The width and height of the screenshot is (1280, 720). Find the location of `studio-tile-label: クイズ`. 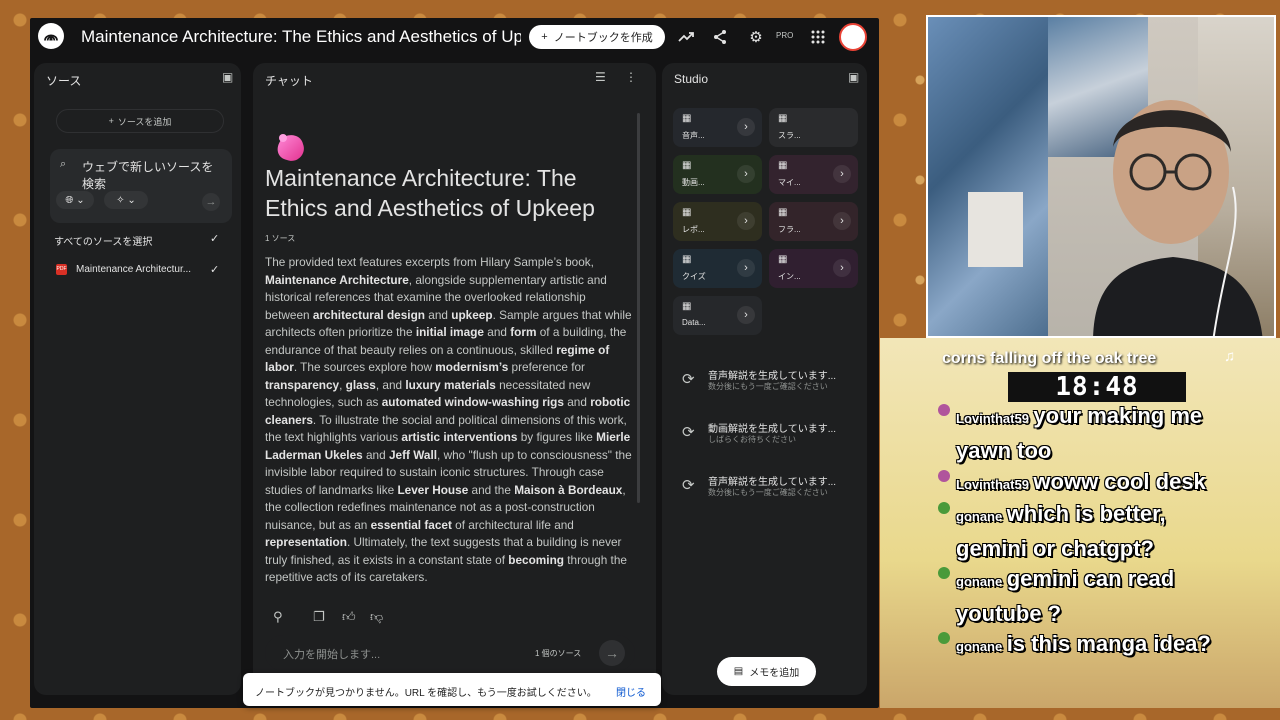

studio-tile-label: クイズ is located at coordinates (694, 276).